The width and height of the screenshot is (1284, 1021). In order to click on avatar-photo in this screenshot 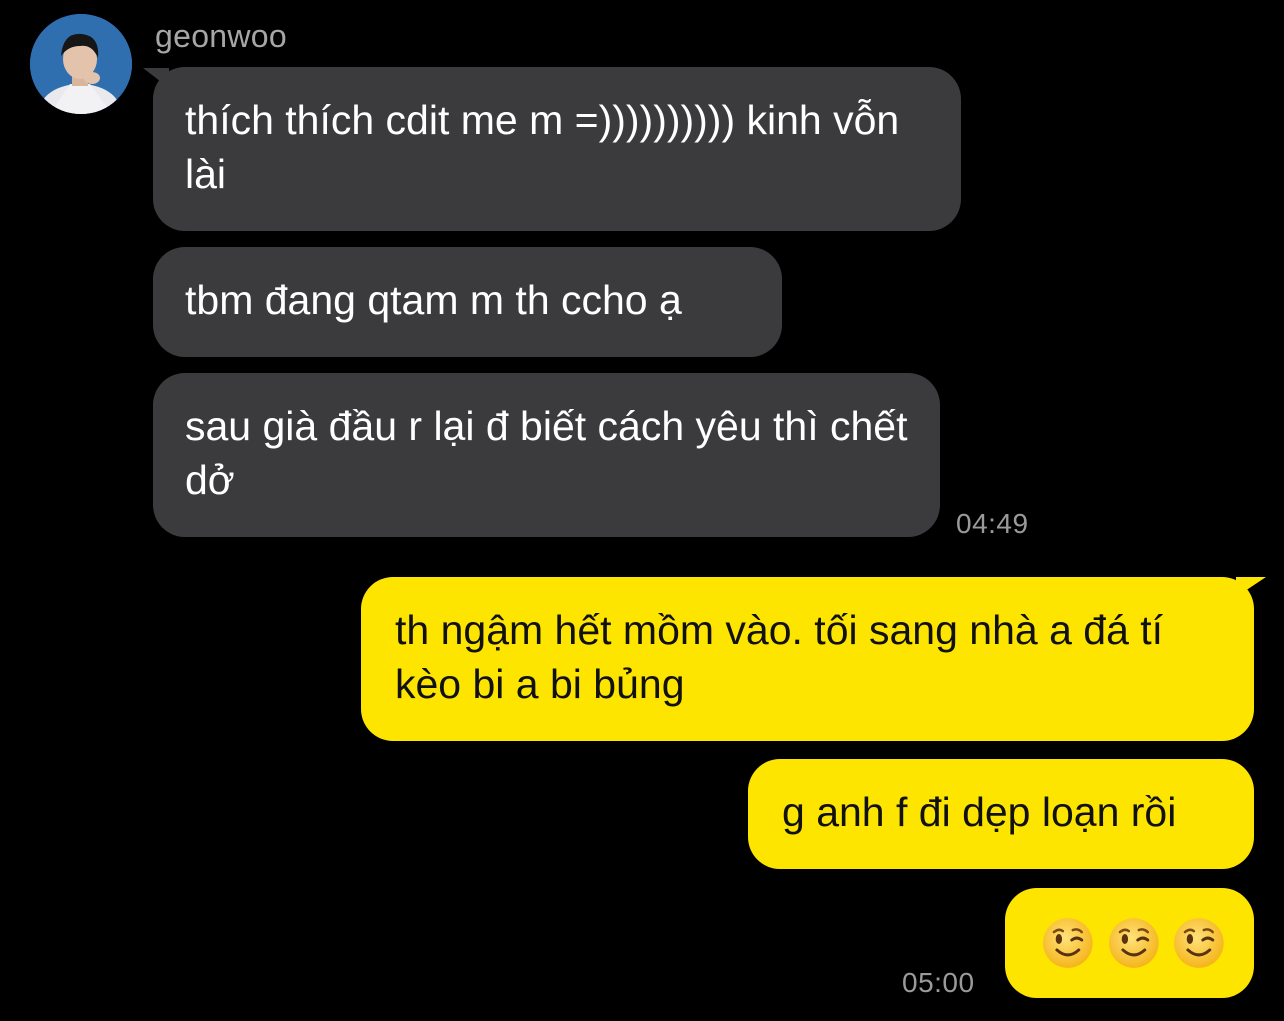, I will do `click(81, 64)`.